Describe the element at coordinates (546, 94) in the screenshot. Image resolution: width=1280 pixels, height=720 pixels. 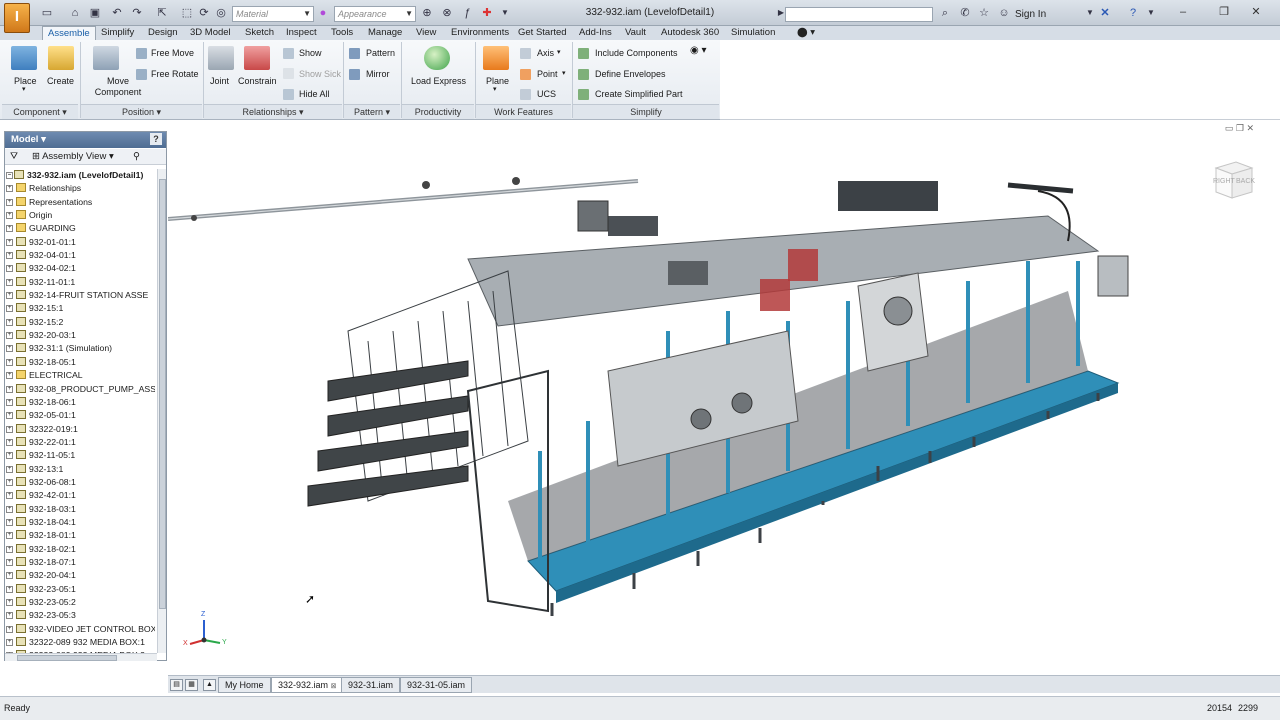
I see `ucs-button: UCS` at that location.